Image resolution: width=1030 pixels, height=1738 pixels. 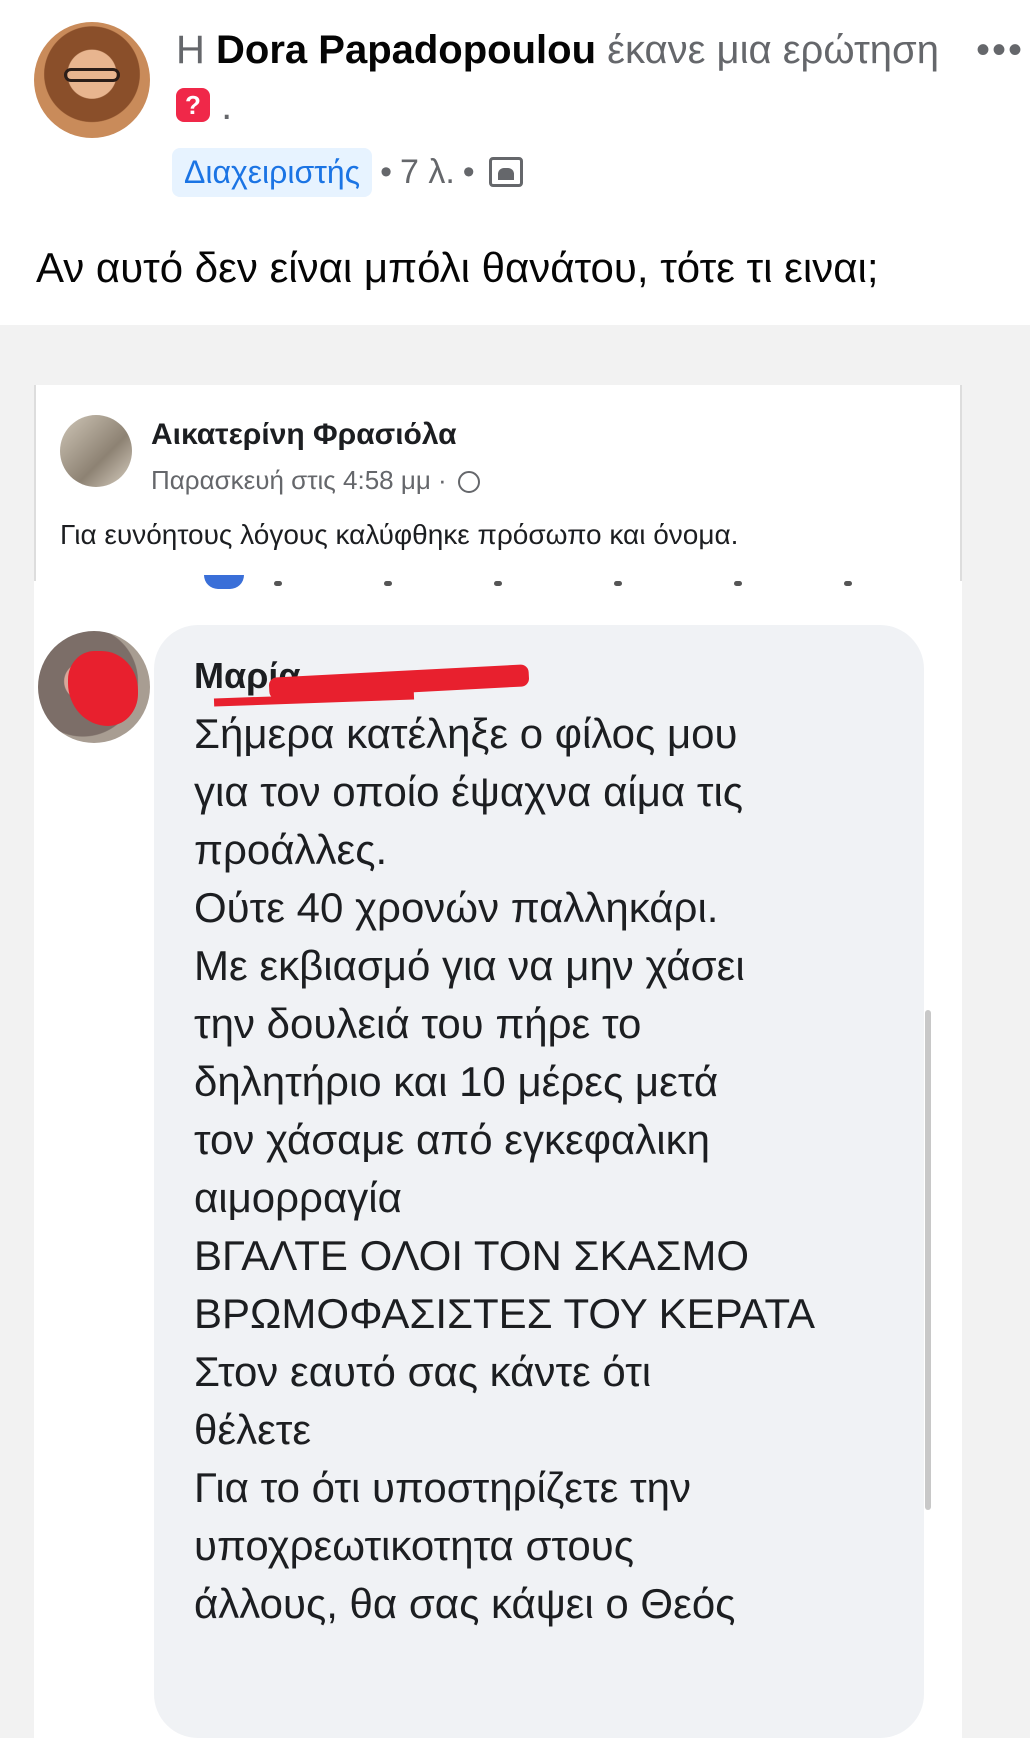 I want to click on comment-line: Στον εαυτό σας κάντε ότι, so click(x=423, y=1371).